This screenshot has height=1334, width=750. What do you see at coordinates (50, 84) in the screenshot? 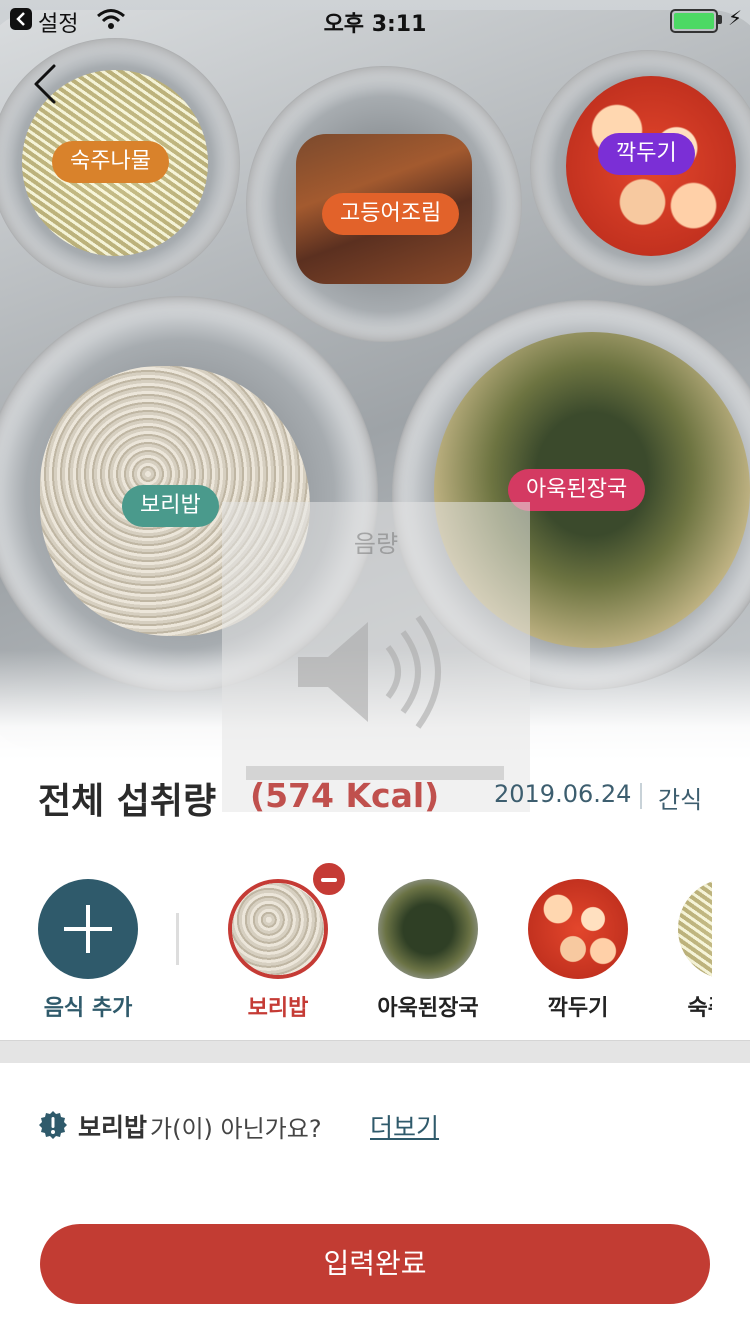
I see `back-icon` at bounding box center [50, 84].